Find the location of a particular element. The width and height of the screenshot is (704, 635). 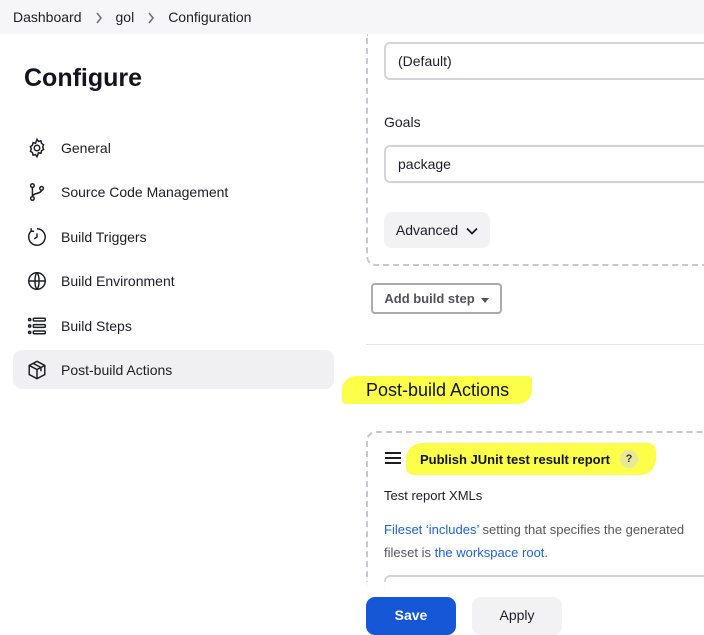

maven-version-select: (Default) is located at coordinates (544, 61).